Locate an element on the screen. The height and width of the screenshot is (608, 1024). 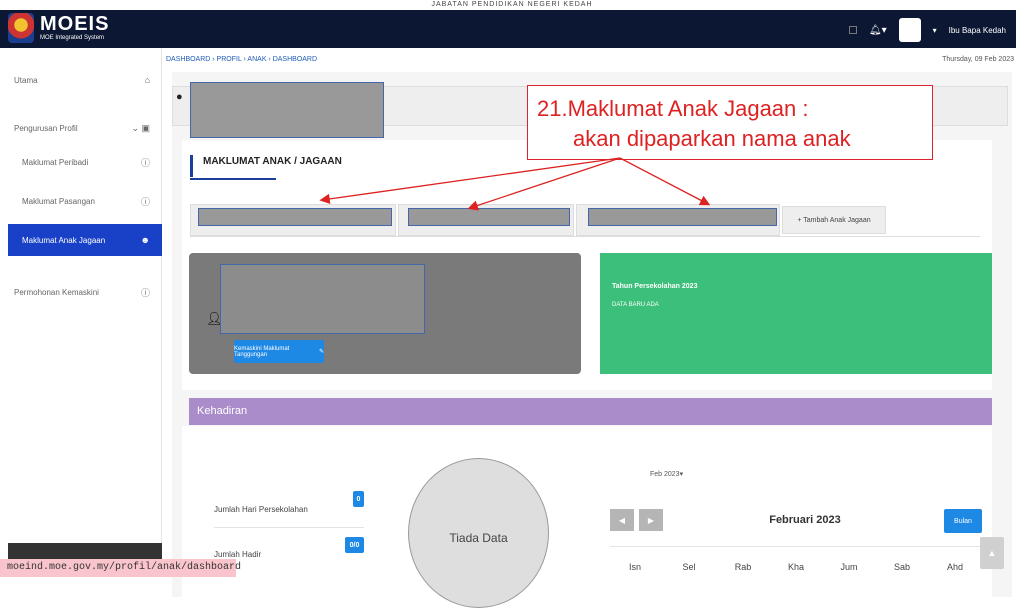
sidebar-item-maklumat-peribadi: Maklumat Peribadi ⓘ is located at coordinates (85, 162).